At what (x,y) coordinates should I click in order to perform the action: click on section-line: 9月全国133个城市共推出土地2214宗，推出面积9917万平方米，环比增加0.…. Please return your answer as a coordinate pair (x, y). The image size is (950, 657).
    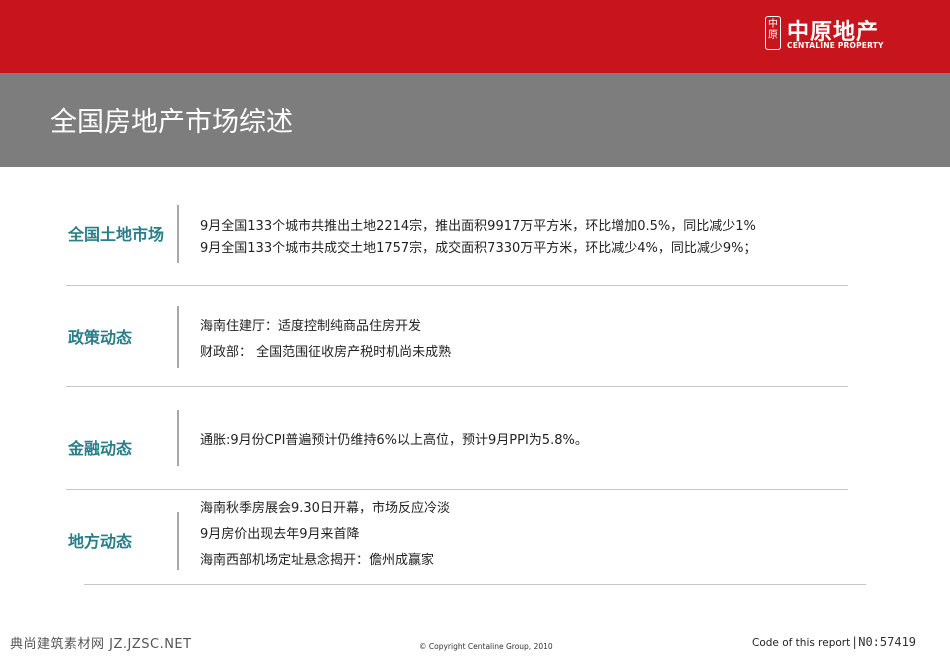
    Looking at the image, I should click on (478, 226).